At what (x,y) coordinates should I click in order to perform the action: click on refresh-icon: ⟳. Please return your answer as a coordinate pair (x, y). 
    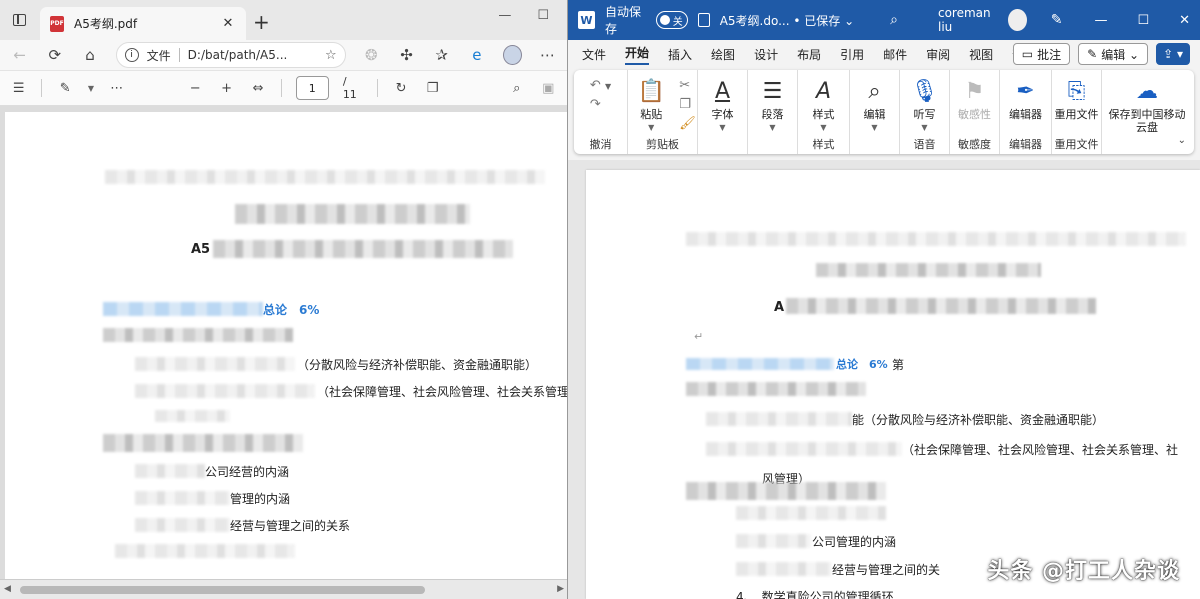
    Looking at the image, I should click on (54, 55).